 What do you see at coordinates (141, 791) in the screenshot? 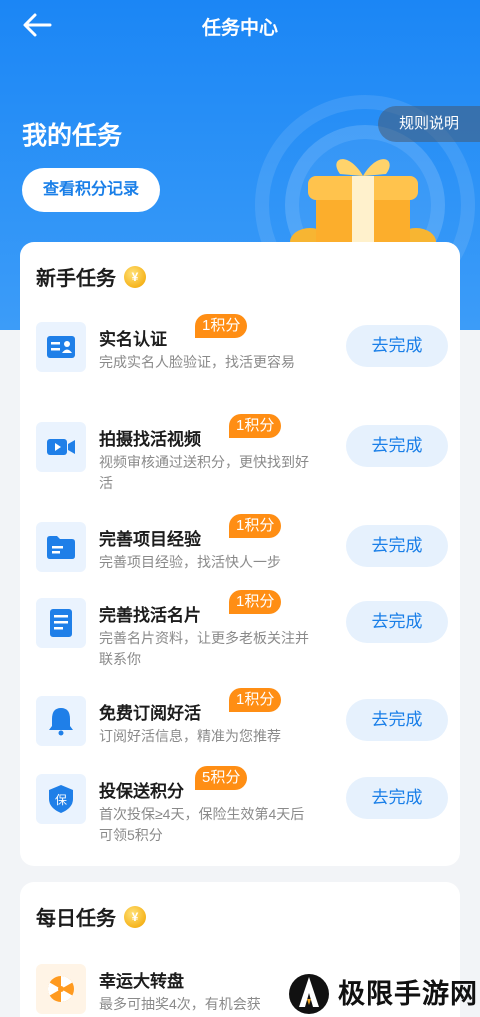
I see `task-name: 投保送积分` at bounding box center [141, 791].